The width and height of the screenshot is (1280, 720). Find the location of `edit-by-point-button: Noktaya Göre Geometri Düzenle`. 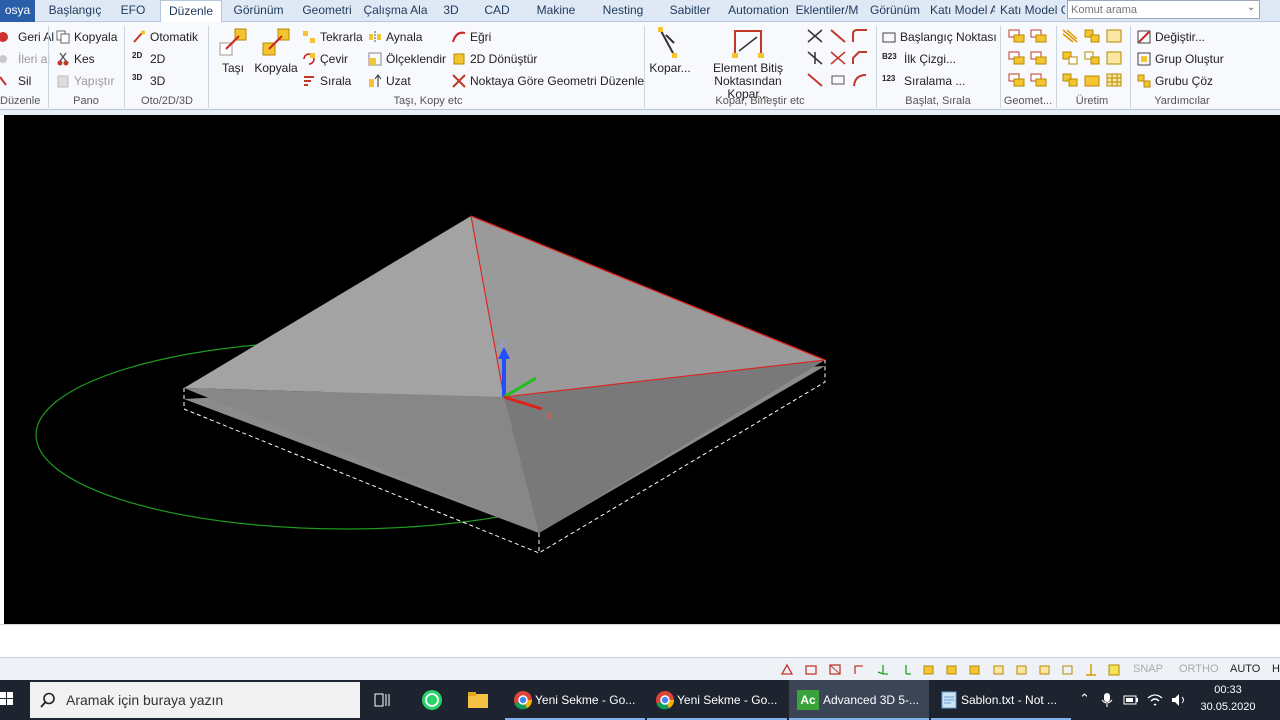

edit-by-point-button: Noktaya Göre Geometri Düzenle is located at coordinates (548, 81).